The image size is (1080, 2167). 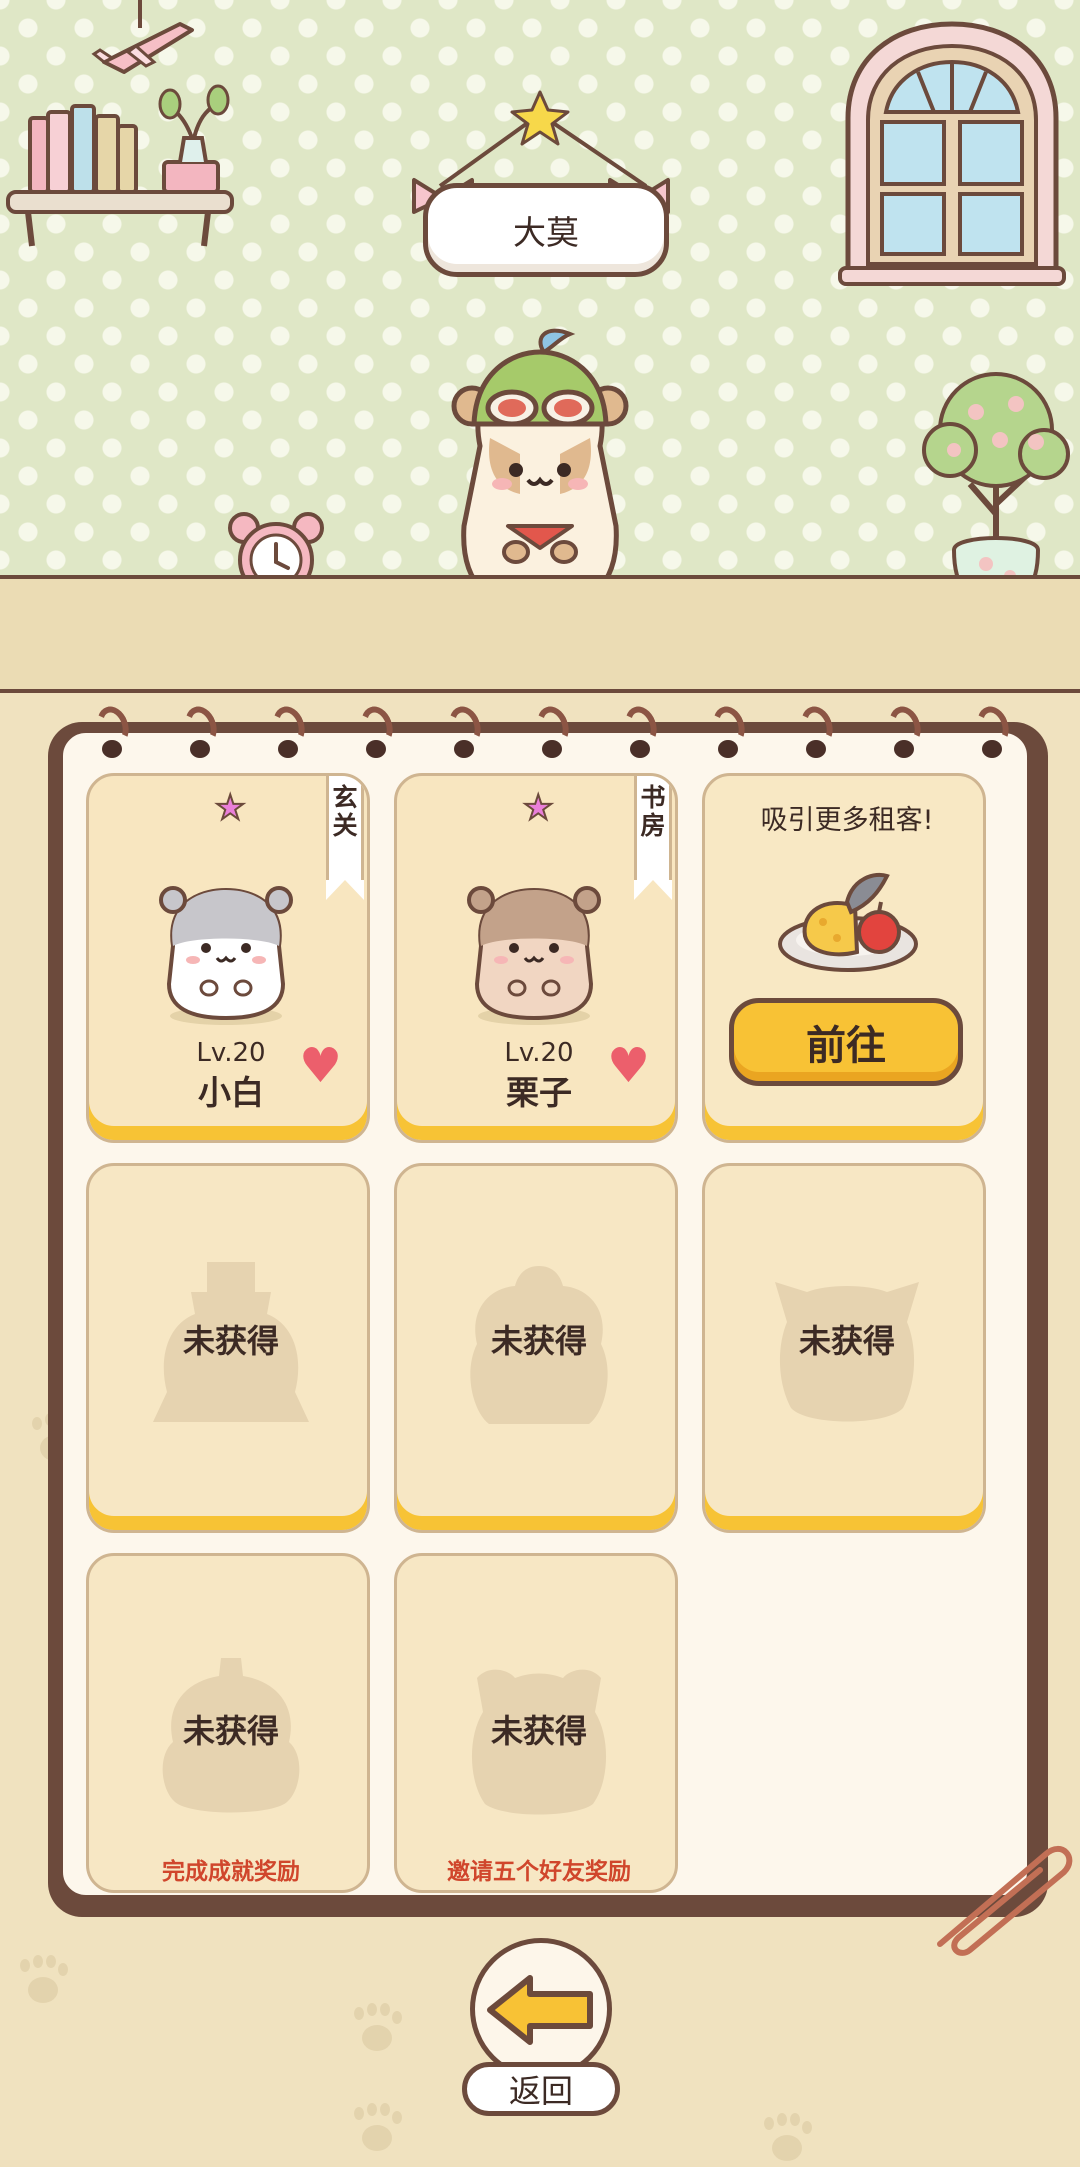 I want to click on room-name-sign: 大莫, so click(x=546, y=230).